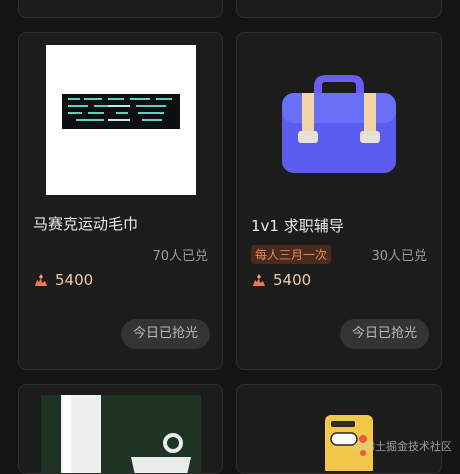 The image size is (460, 474). Describe the element at coordinates (291, 254) in the screenshot. I see `limit-badge: 每人三月一次` at that location.